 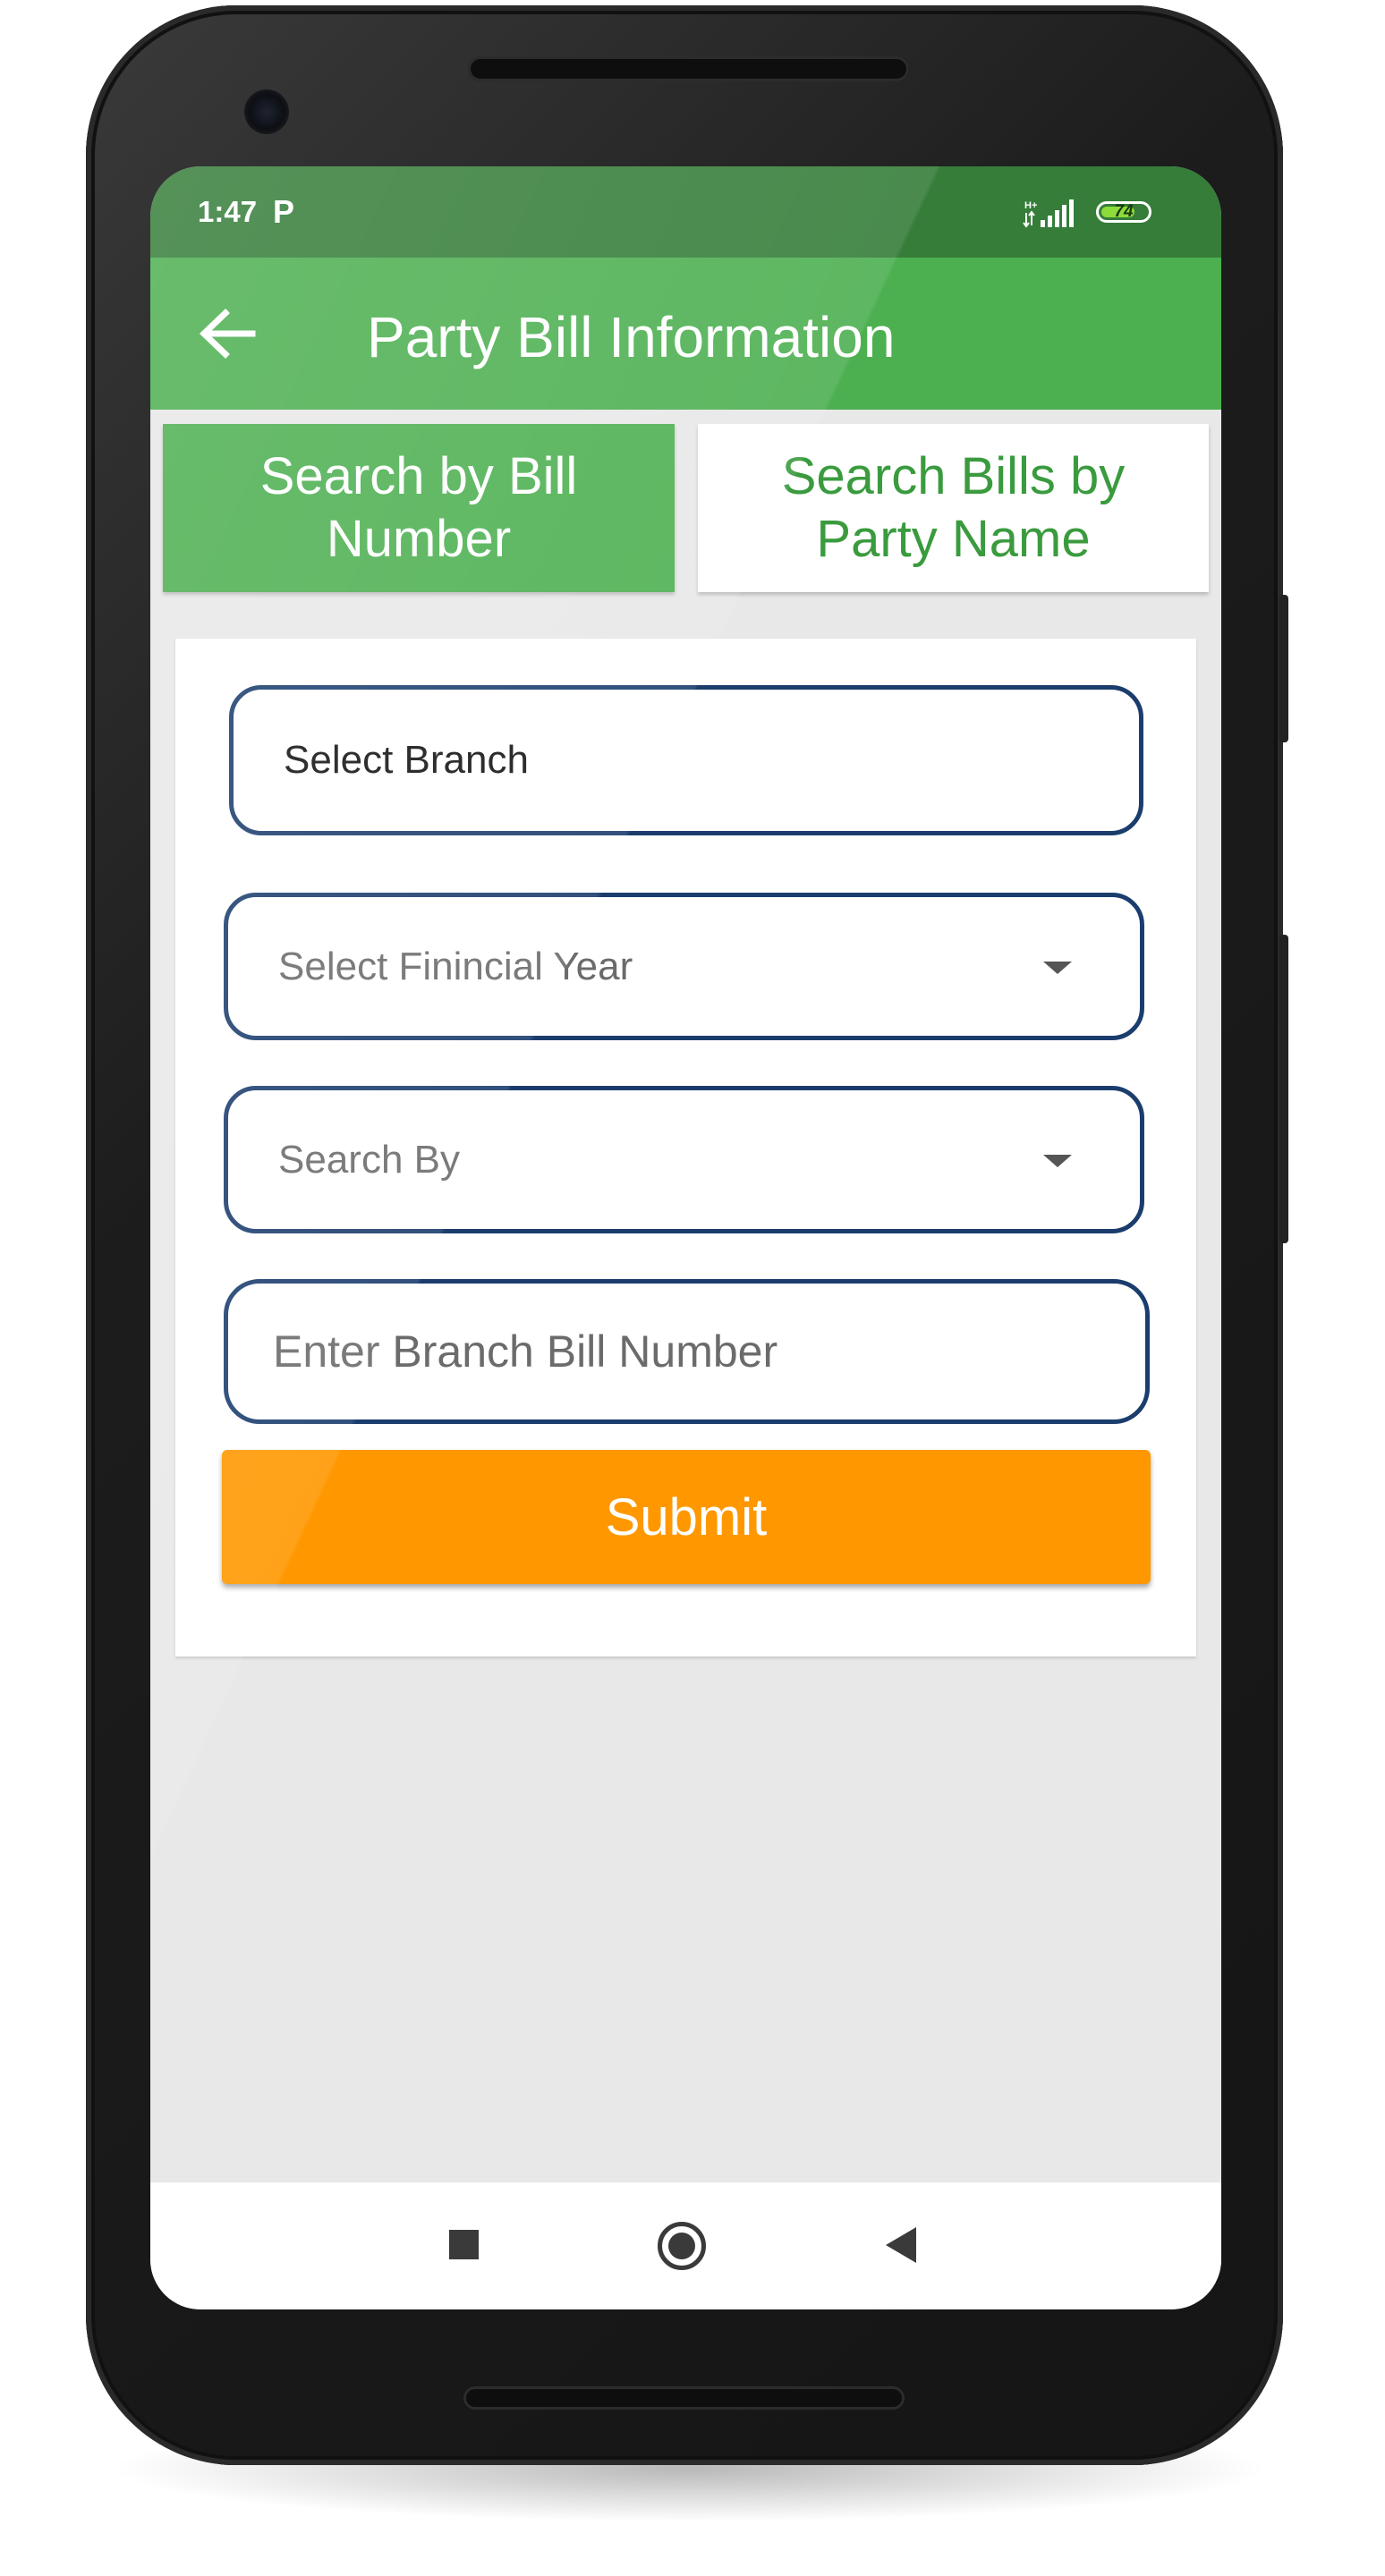 What do you see at coordinates (1283, 668) in the screenshot?
I see `power-button` at bounding box center [1283, 668].